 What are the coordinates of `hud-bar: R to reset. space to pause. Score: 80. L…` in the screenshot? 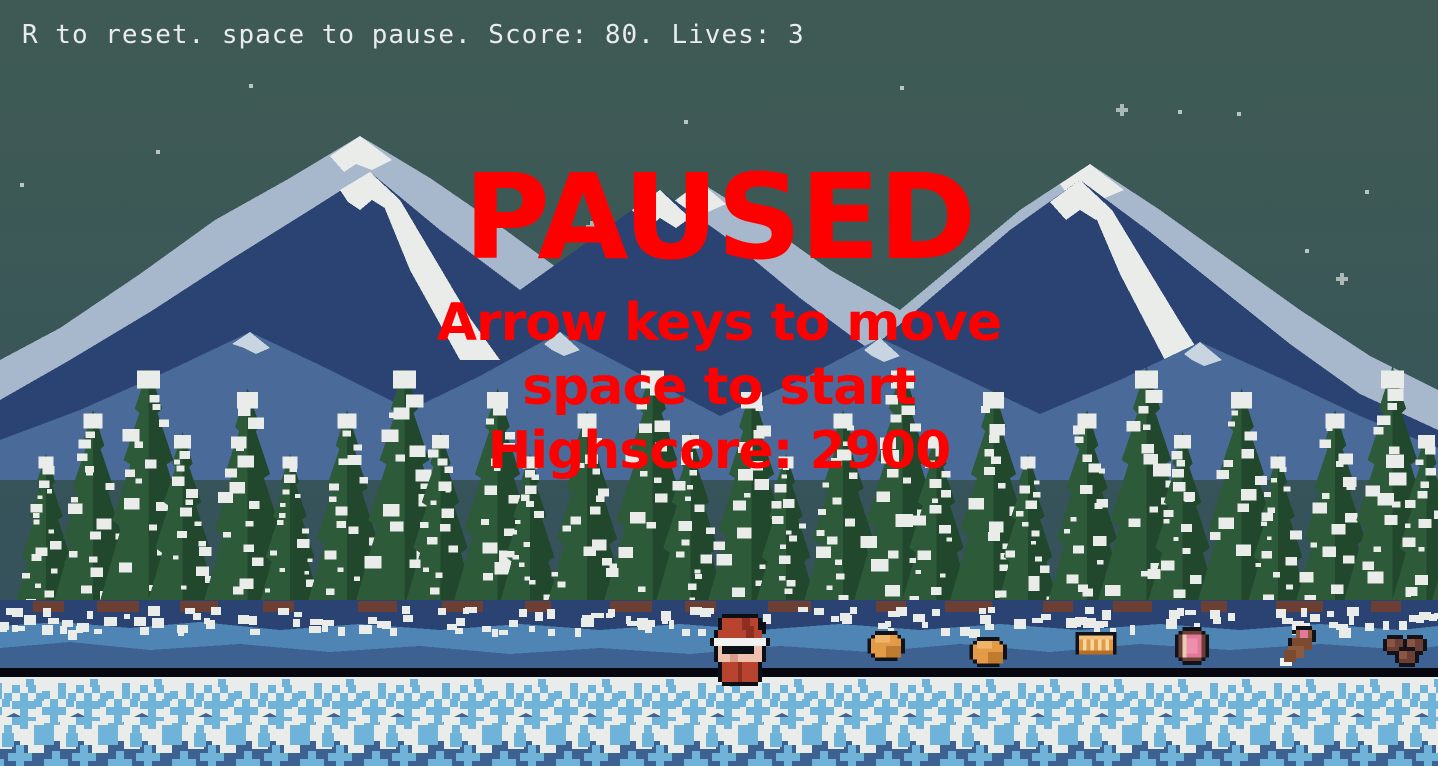 It's located at (719, 31).